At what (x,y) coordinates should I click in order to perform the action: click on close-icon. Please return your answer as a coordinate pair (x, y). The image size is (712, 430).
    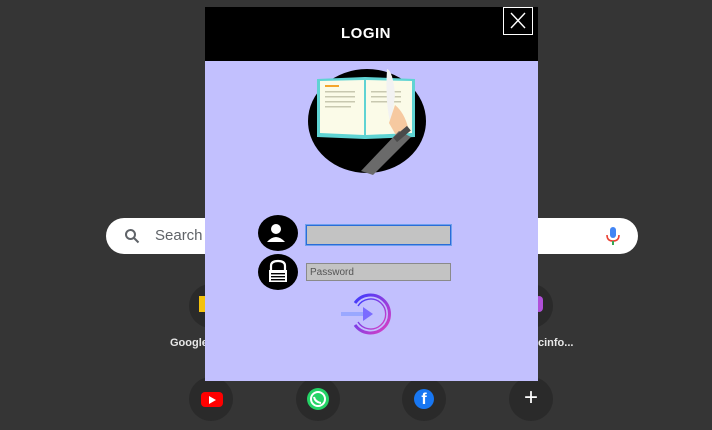
    Looking at the image, I should click on (518, 20).